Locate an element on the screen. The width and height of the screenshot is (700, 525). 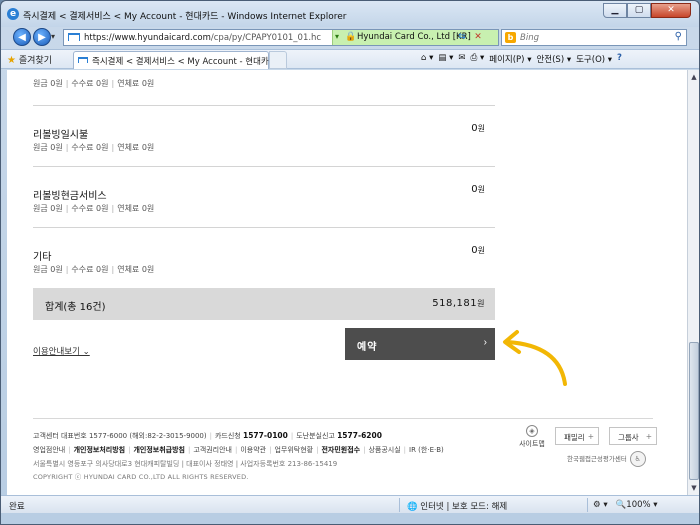
item-name: 리볼빙일시불 is located at coordinates (61, 135).